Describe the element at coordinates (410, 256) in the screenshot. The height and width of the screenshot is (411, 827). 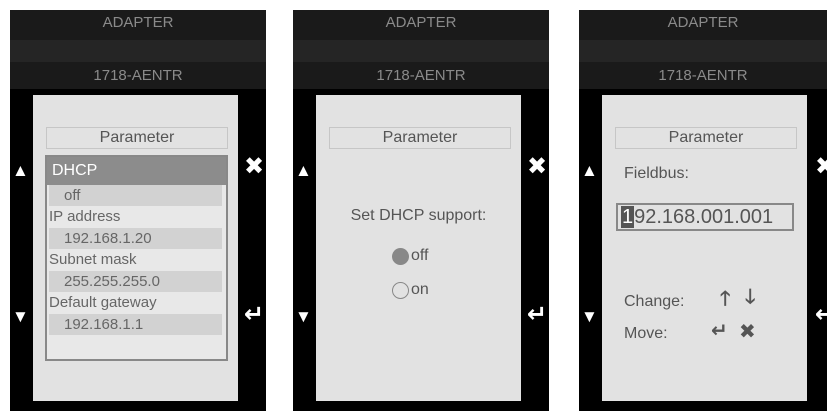
I see `radio-option-off: off` at that location.